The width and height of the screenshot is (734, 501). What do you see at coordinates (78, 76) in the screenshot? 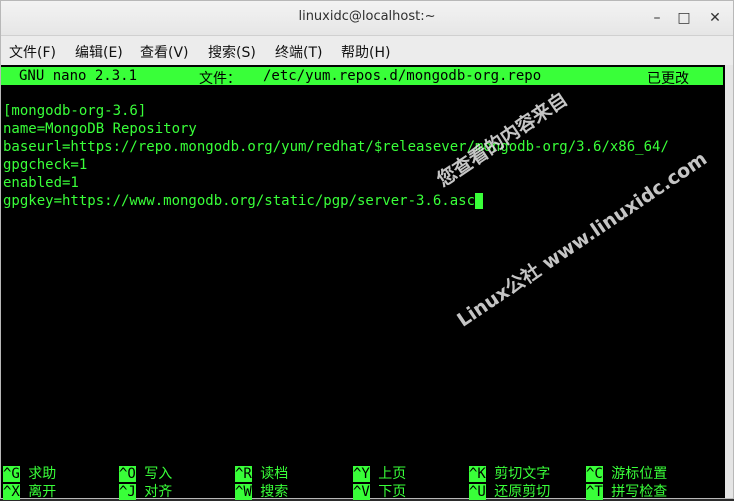
I see `nano-version: GNU nano 2.3.1` at bounding box center [78, 76].